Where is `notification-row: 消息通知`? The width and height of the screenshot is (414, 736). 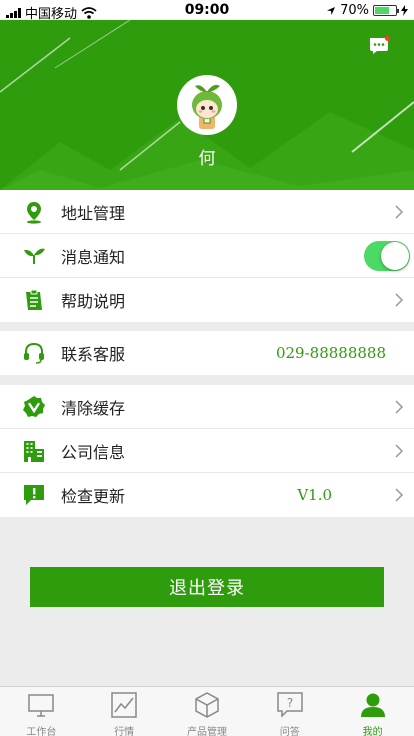 notification-row: 消息通知 is located at coordinates (207, 256).